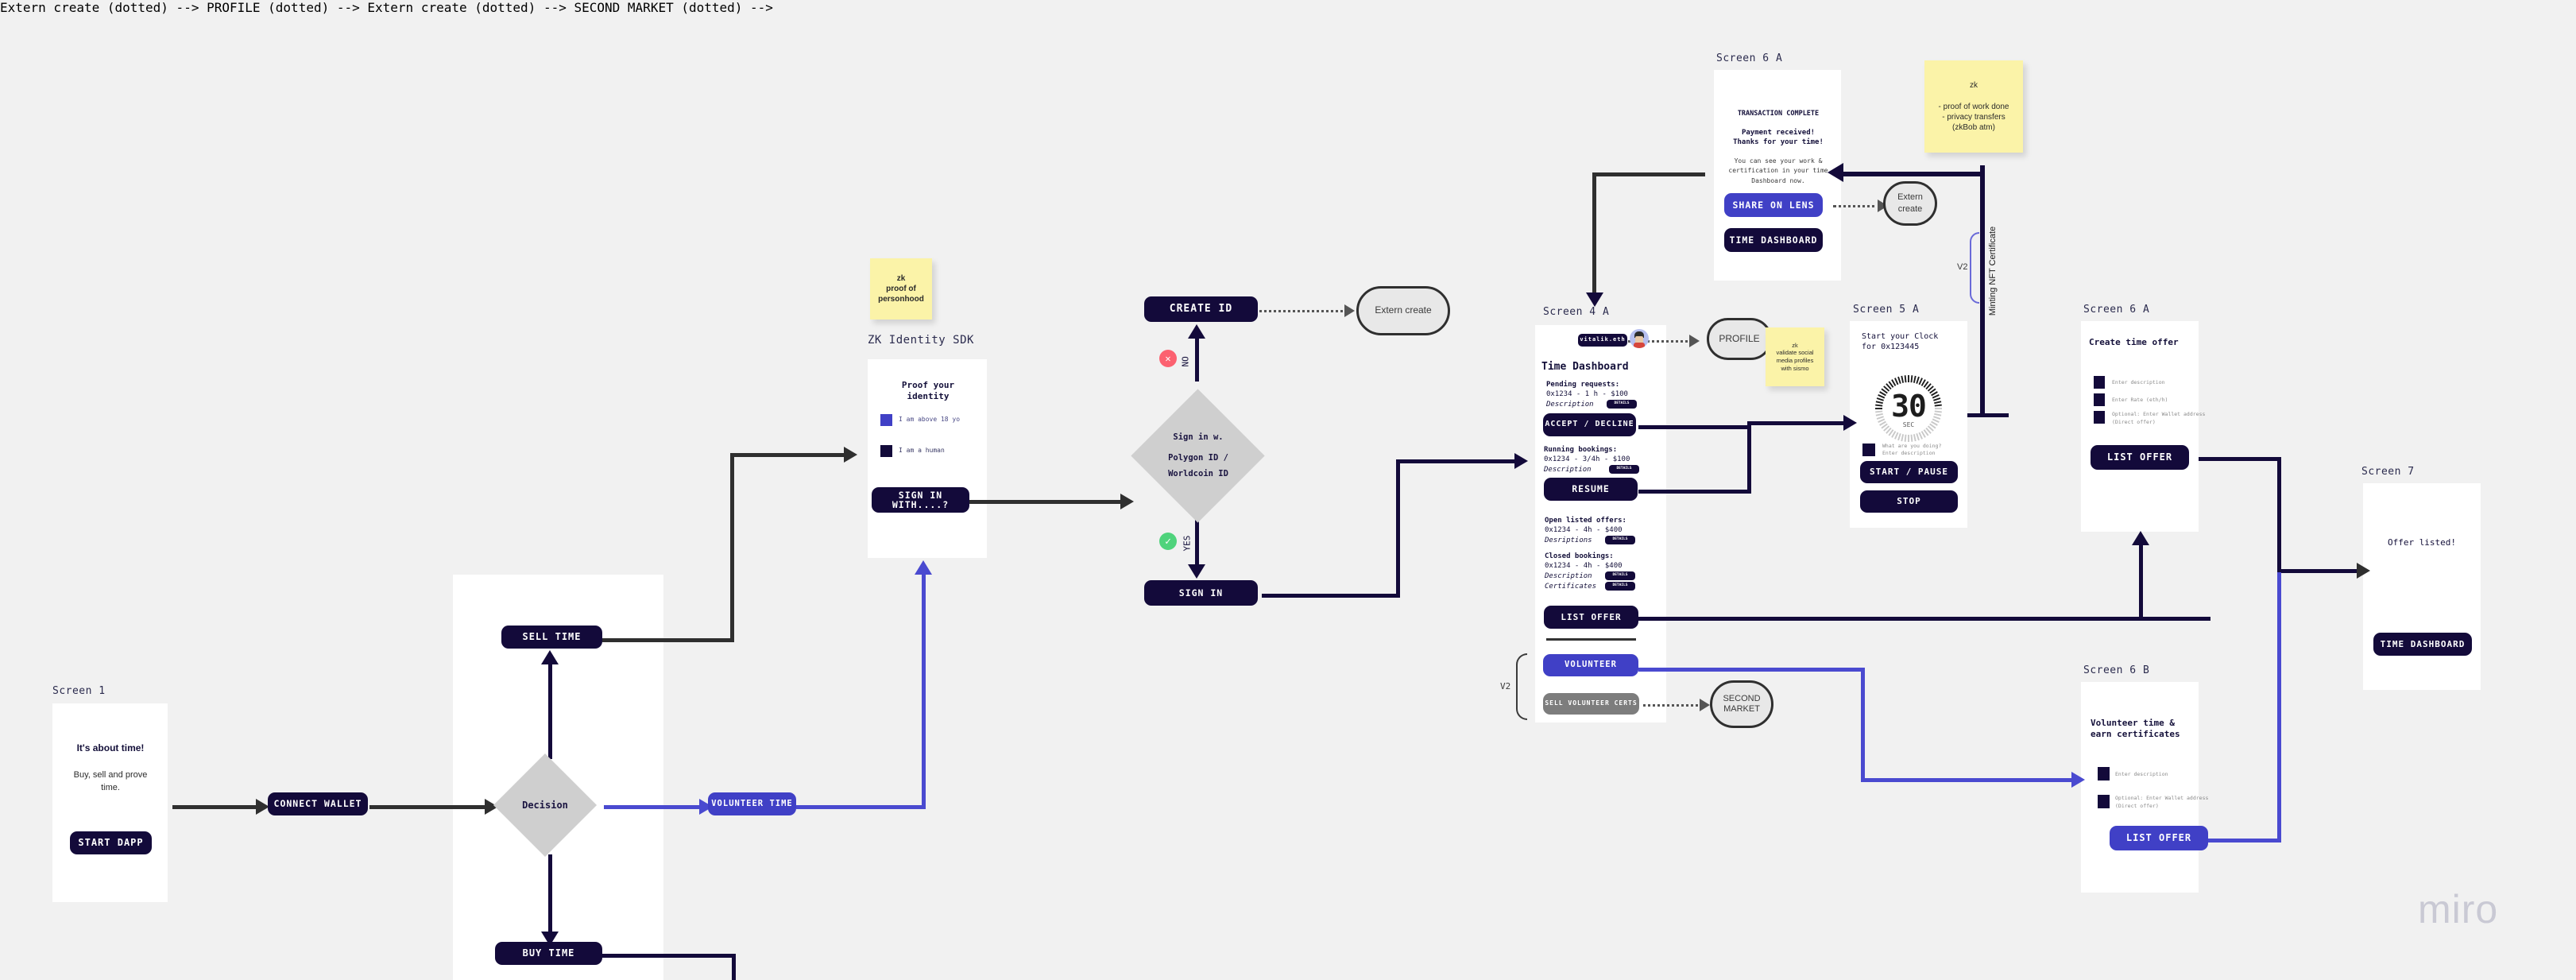 The image size is (2576, 980). Describe the element at coordinates (1201, 309) in the screenshot. I see `create-id-button: CREATE ID` at that location.